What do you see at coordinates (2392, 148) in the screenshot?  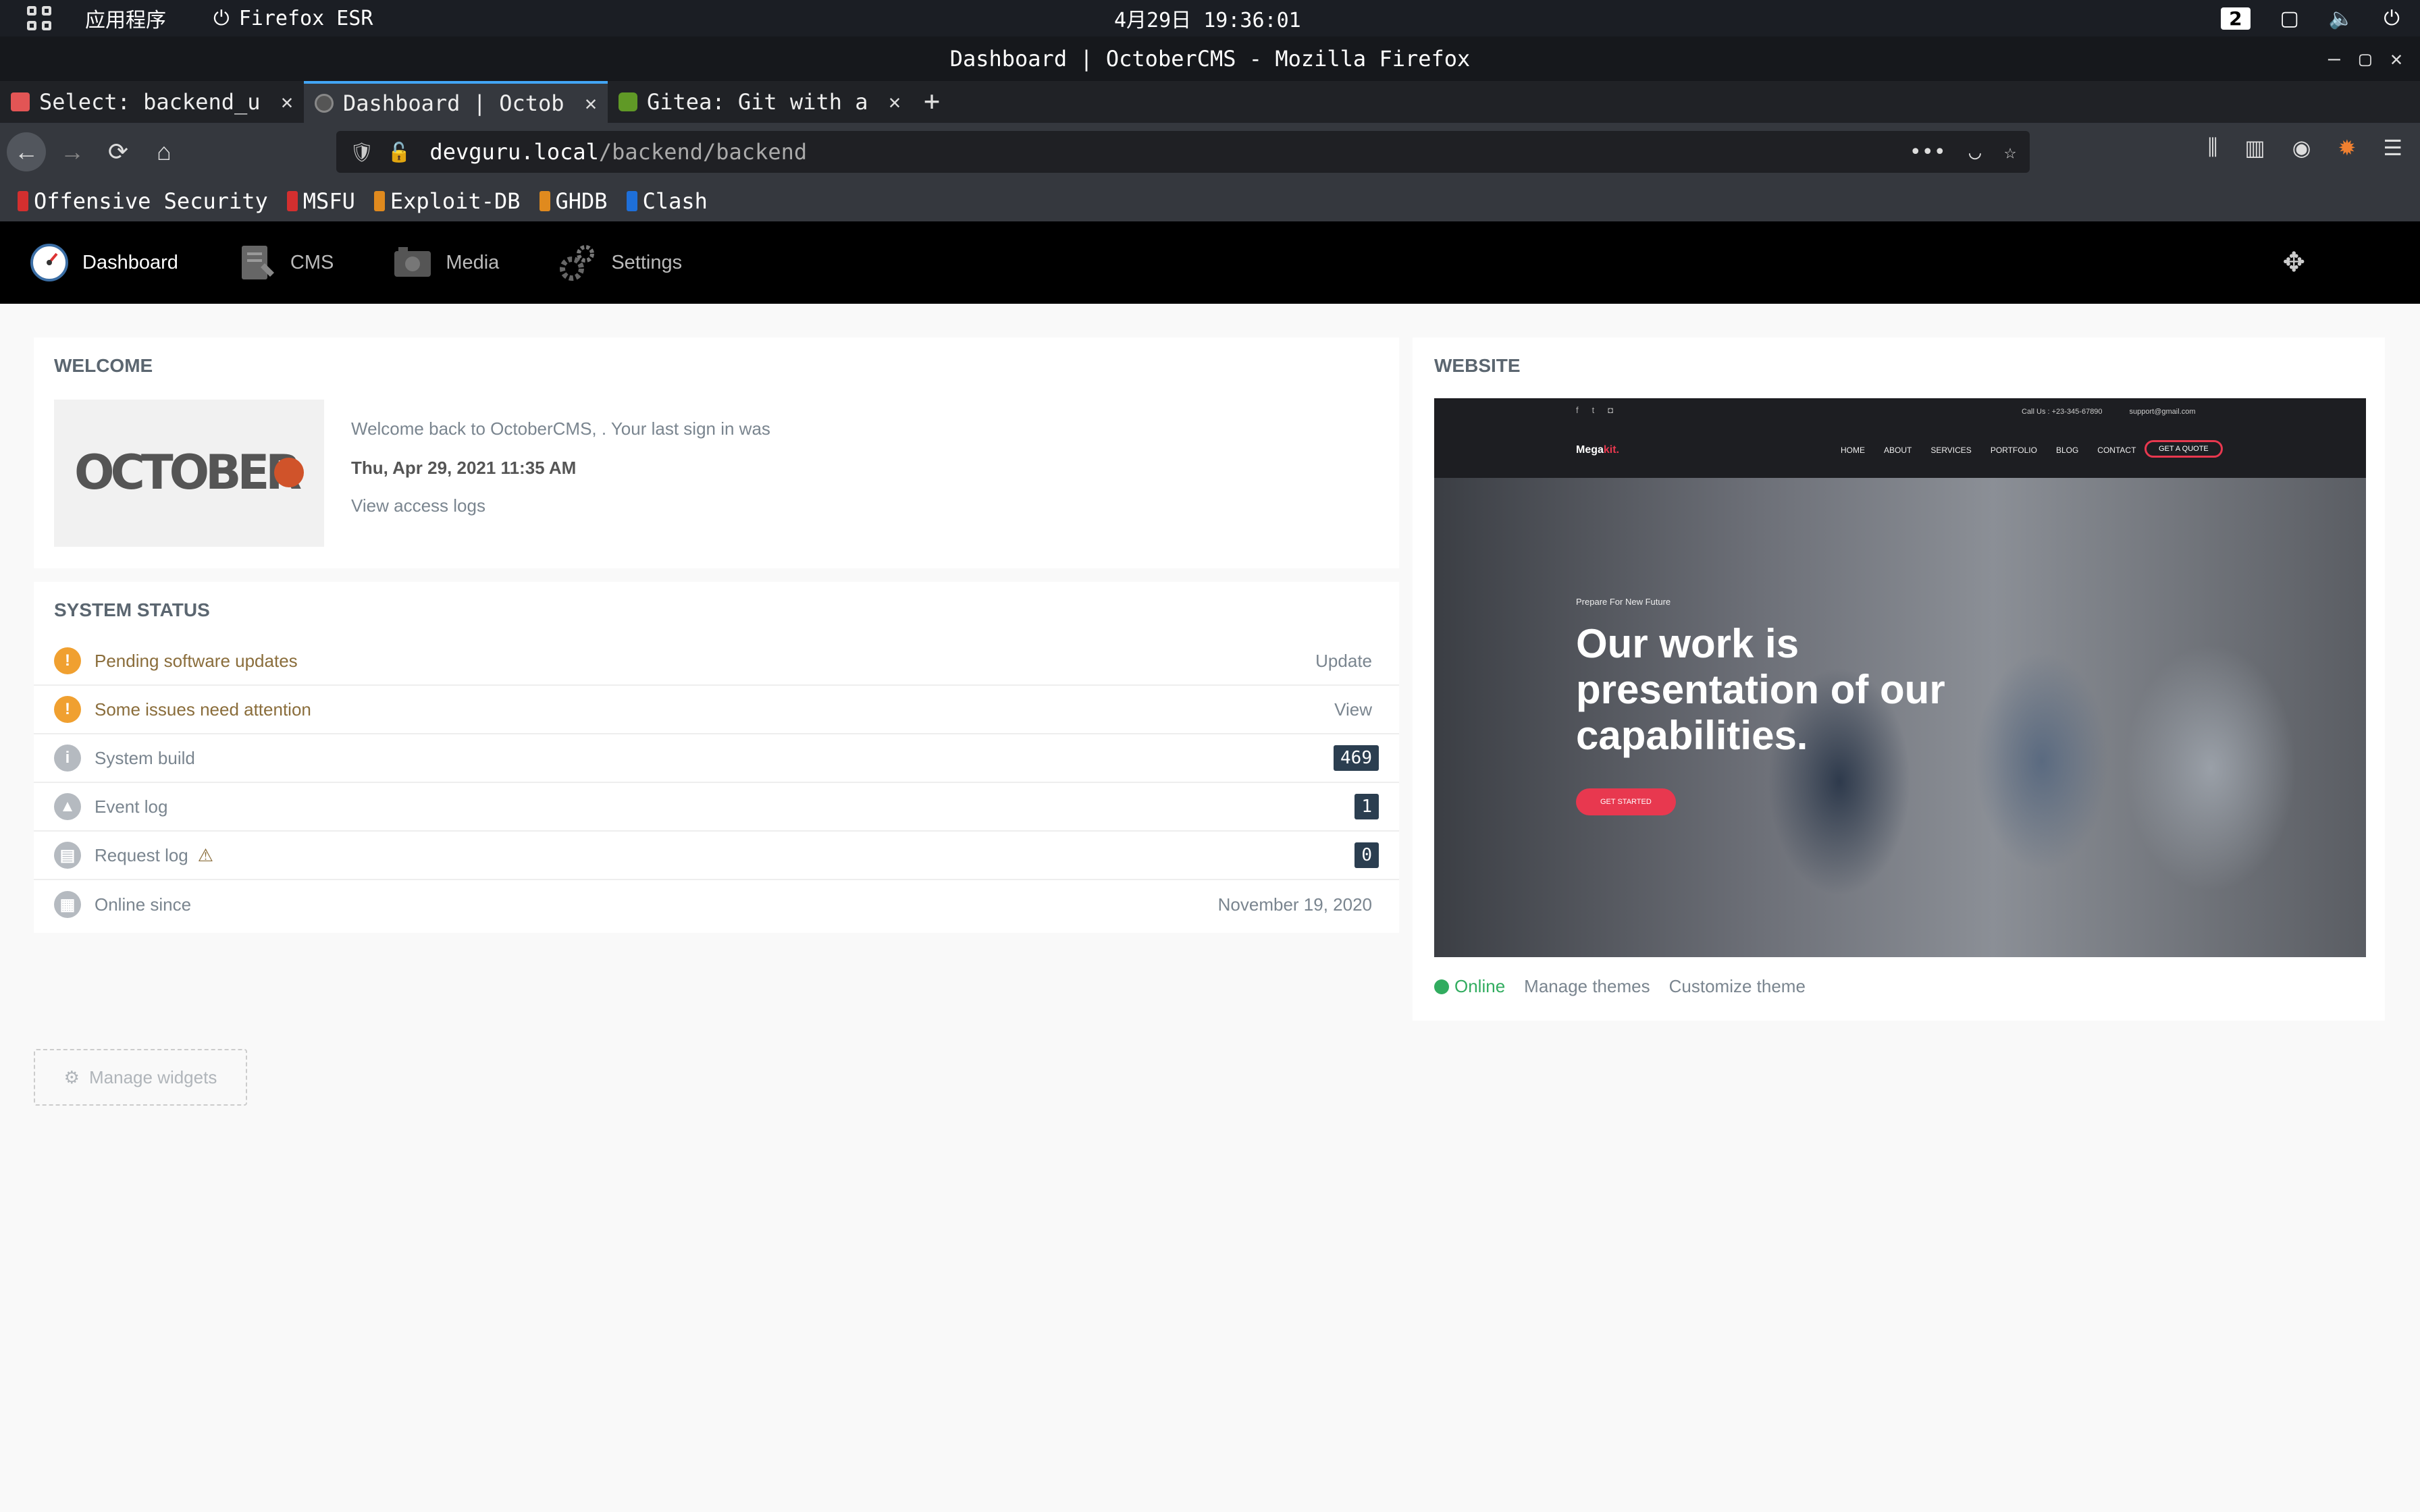 I see `hamburger-menu-icon: ☰` at bounding box center [2392, 148].